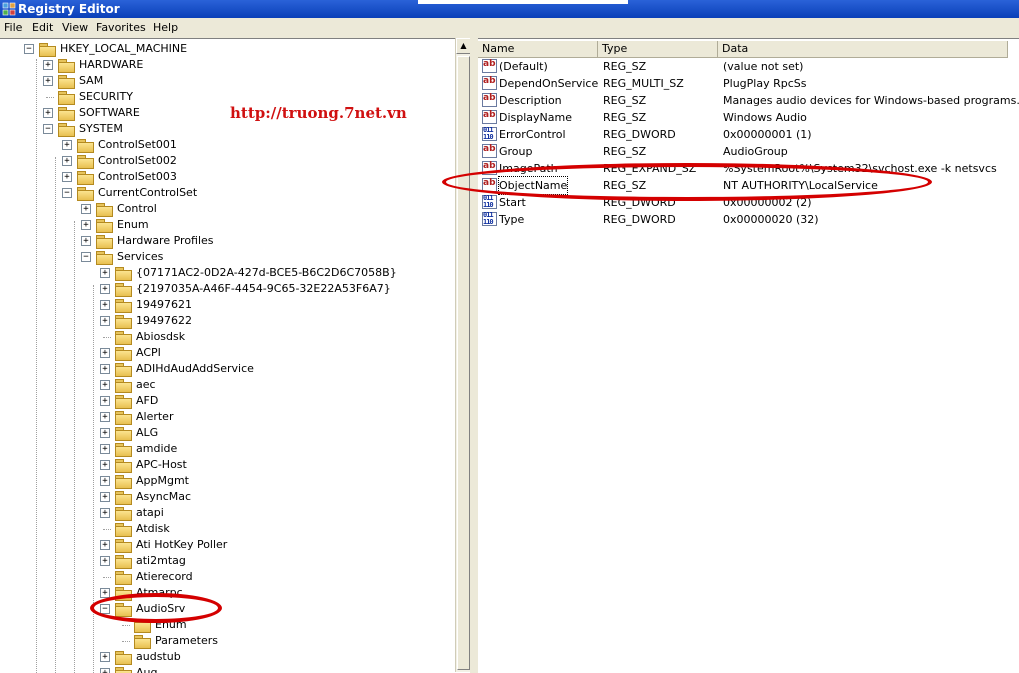 The width and height of the screenshot is (1019, 673). What do you see at coordinates (227, 225) in the screenshot?
I see `tree-node: + Enum` at bounding box center [227, 225].